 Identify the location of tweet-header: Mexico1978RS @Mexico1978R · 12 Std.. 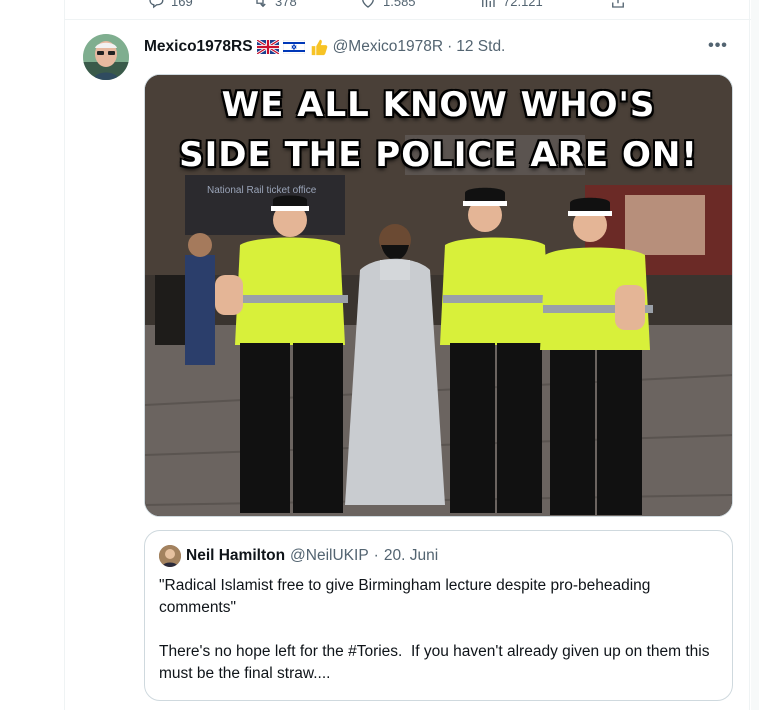
(324, 47).